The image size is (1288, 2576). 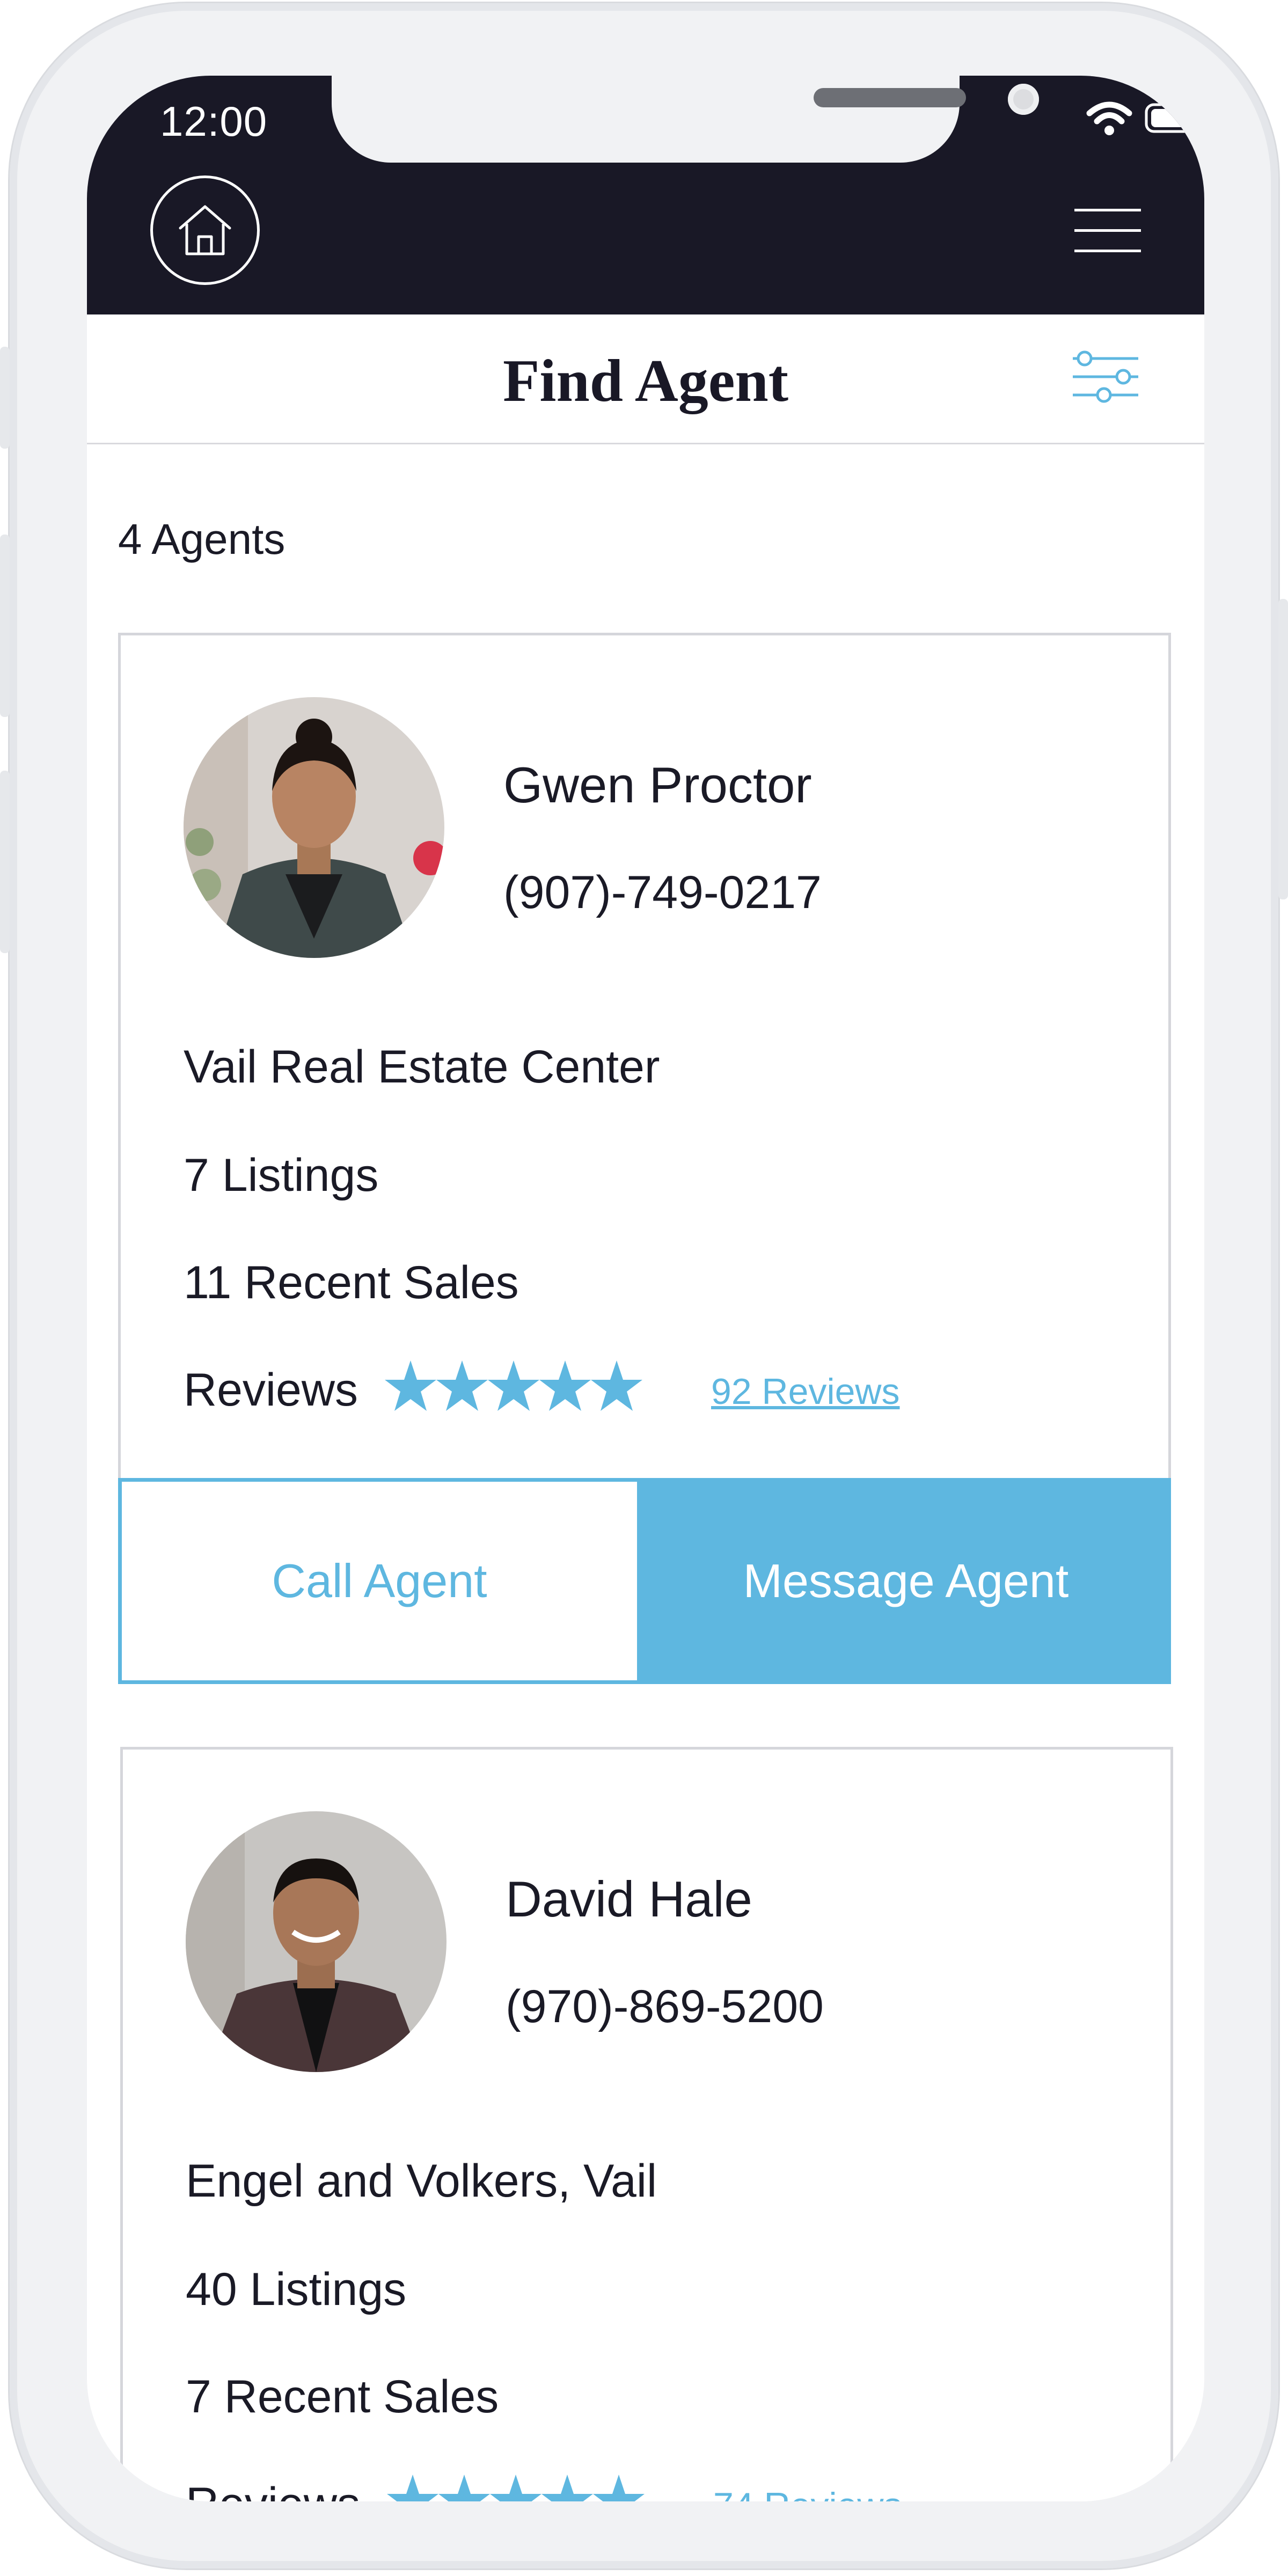 I want to click on filter-button, so click(x=1105, y=377).